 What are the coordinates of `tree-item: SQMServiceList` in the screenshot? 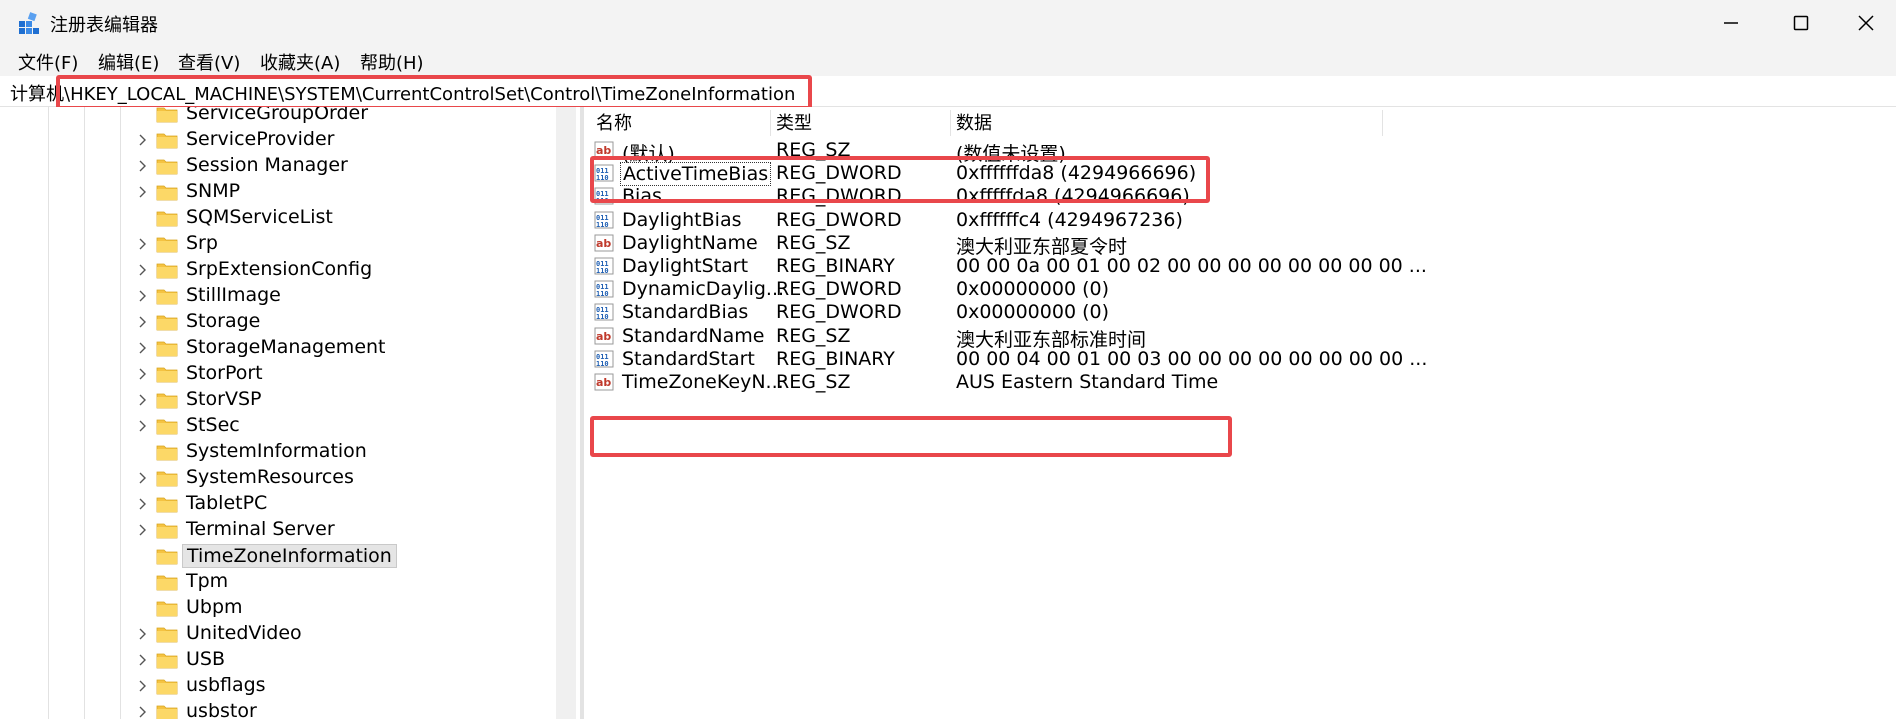 It's located at (356, 218).